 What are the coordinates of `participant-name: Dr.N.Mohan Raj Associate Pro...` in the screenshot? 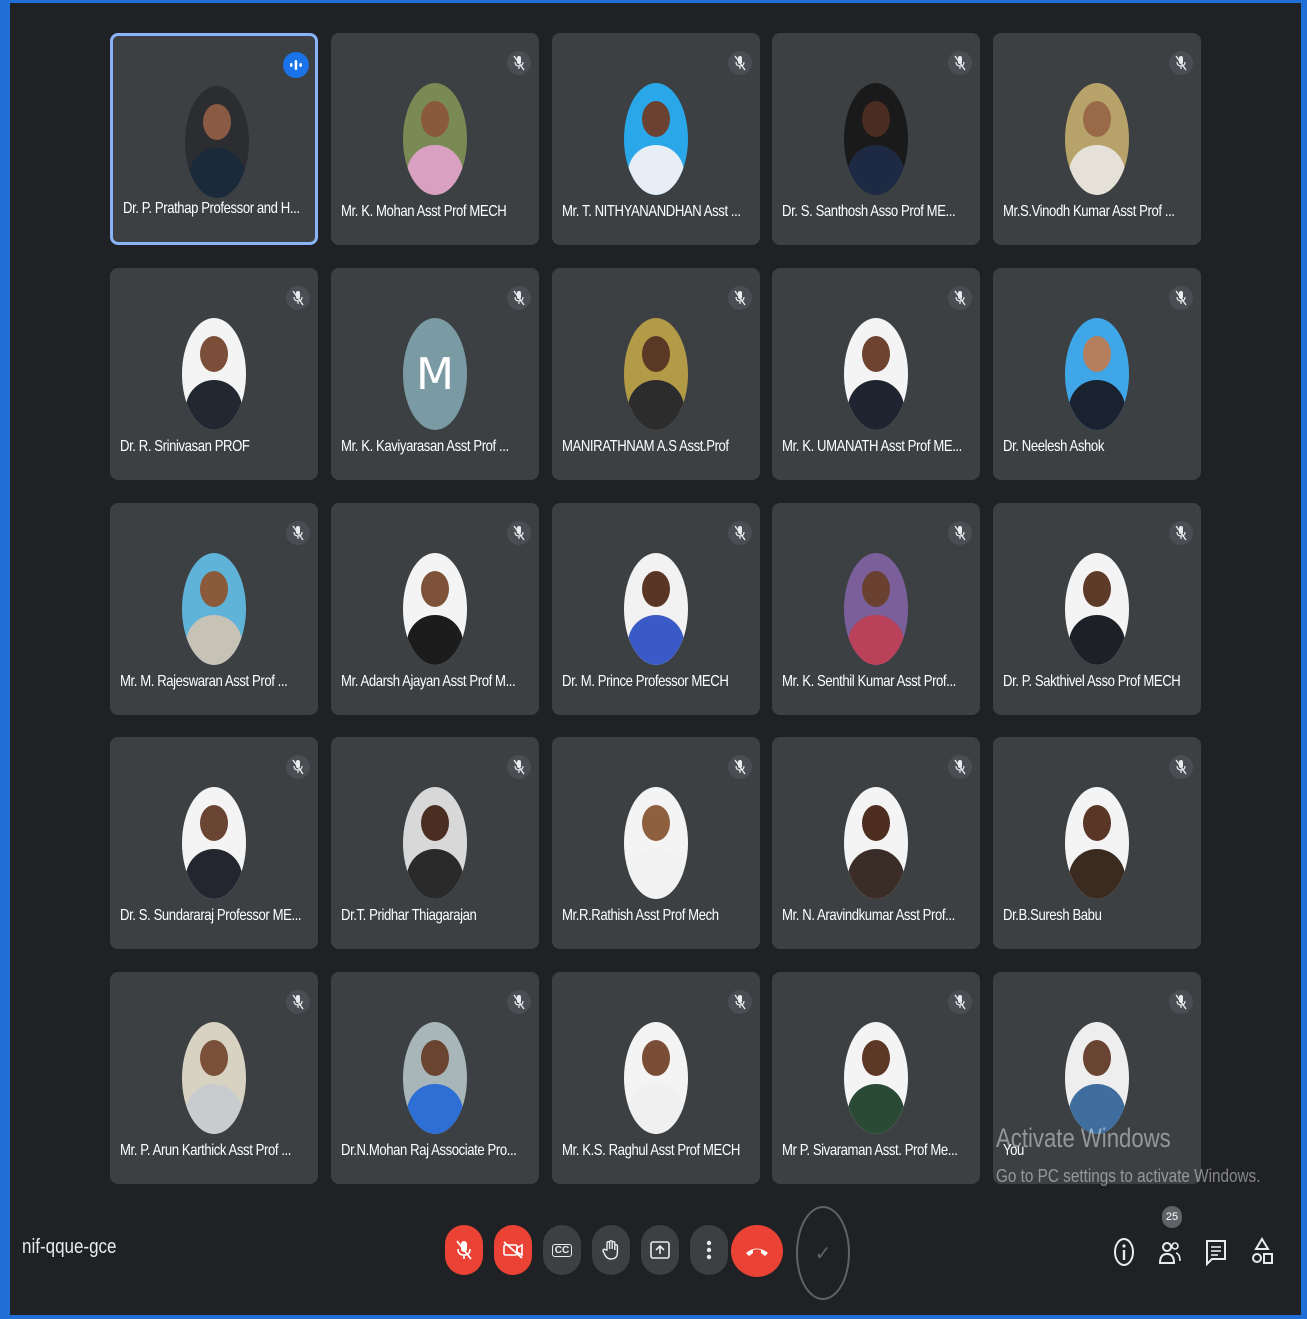 It's located at (429, 1150).